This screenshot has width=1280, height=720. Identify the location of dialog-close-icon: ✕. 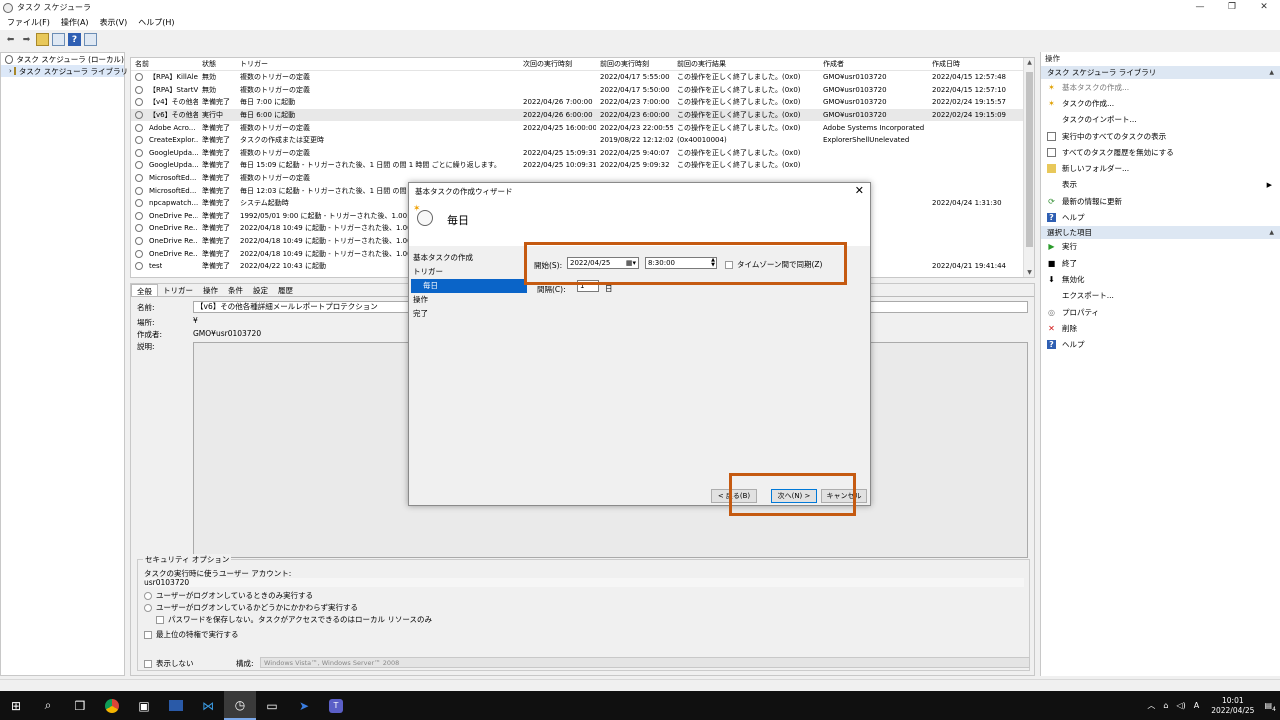
(859, 190).